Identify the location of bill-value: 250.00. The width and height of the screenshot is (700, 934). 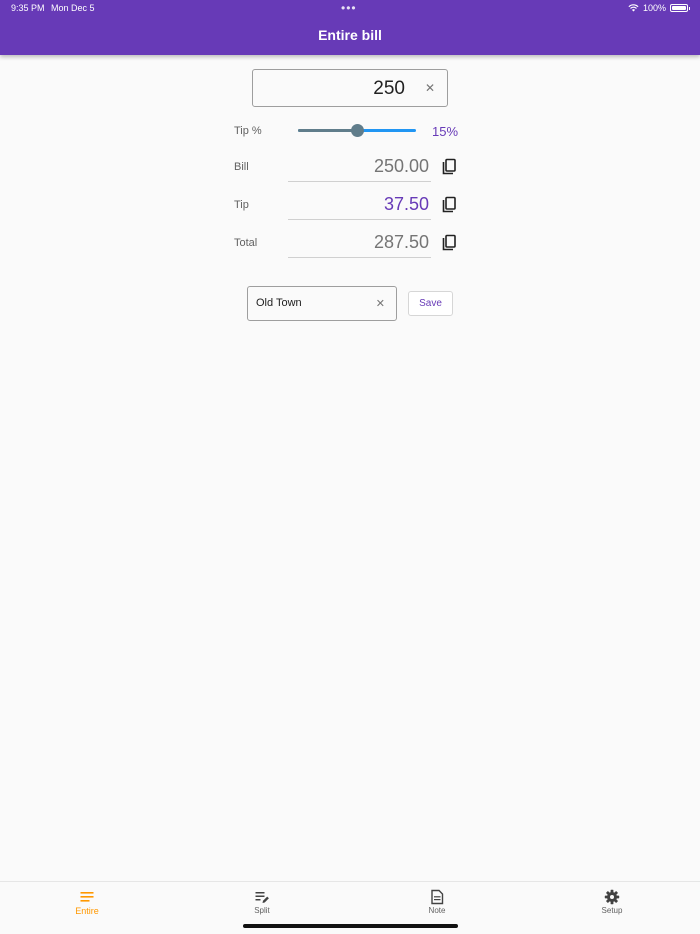
(401, 166).